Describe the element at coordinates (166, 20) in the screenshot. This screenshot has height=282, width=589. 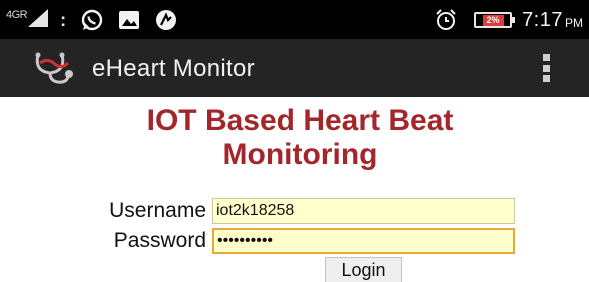
I see `hike-icon` at that location.